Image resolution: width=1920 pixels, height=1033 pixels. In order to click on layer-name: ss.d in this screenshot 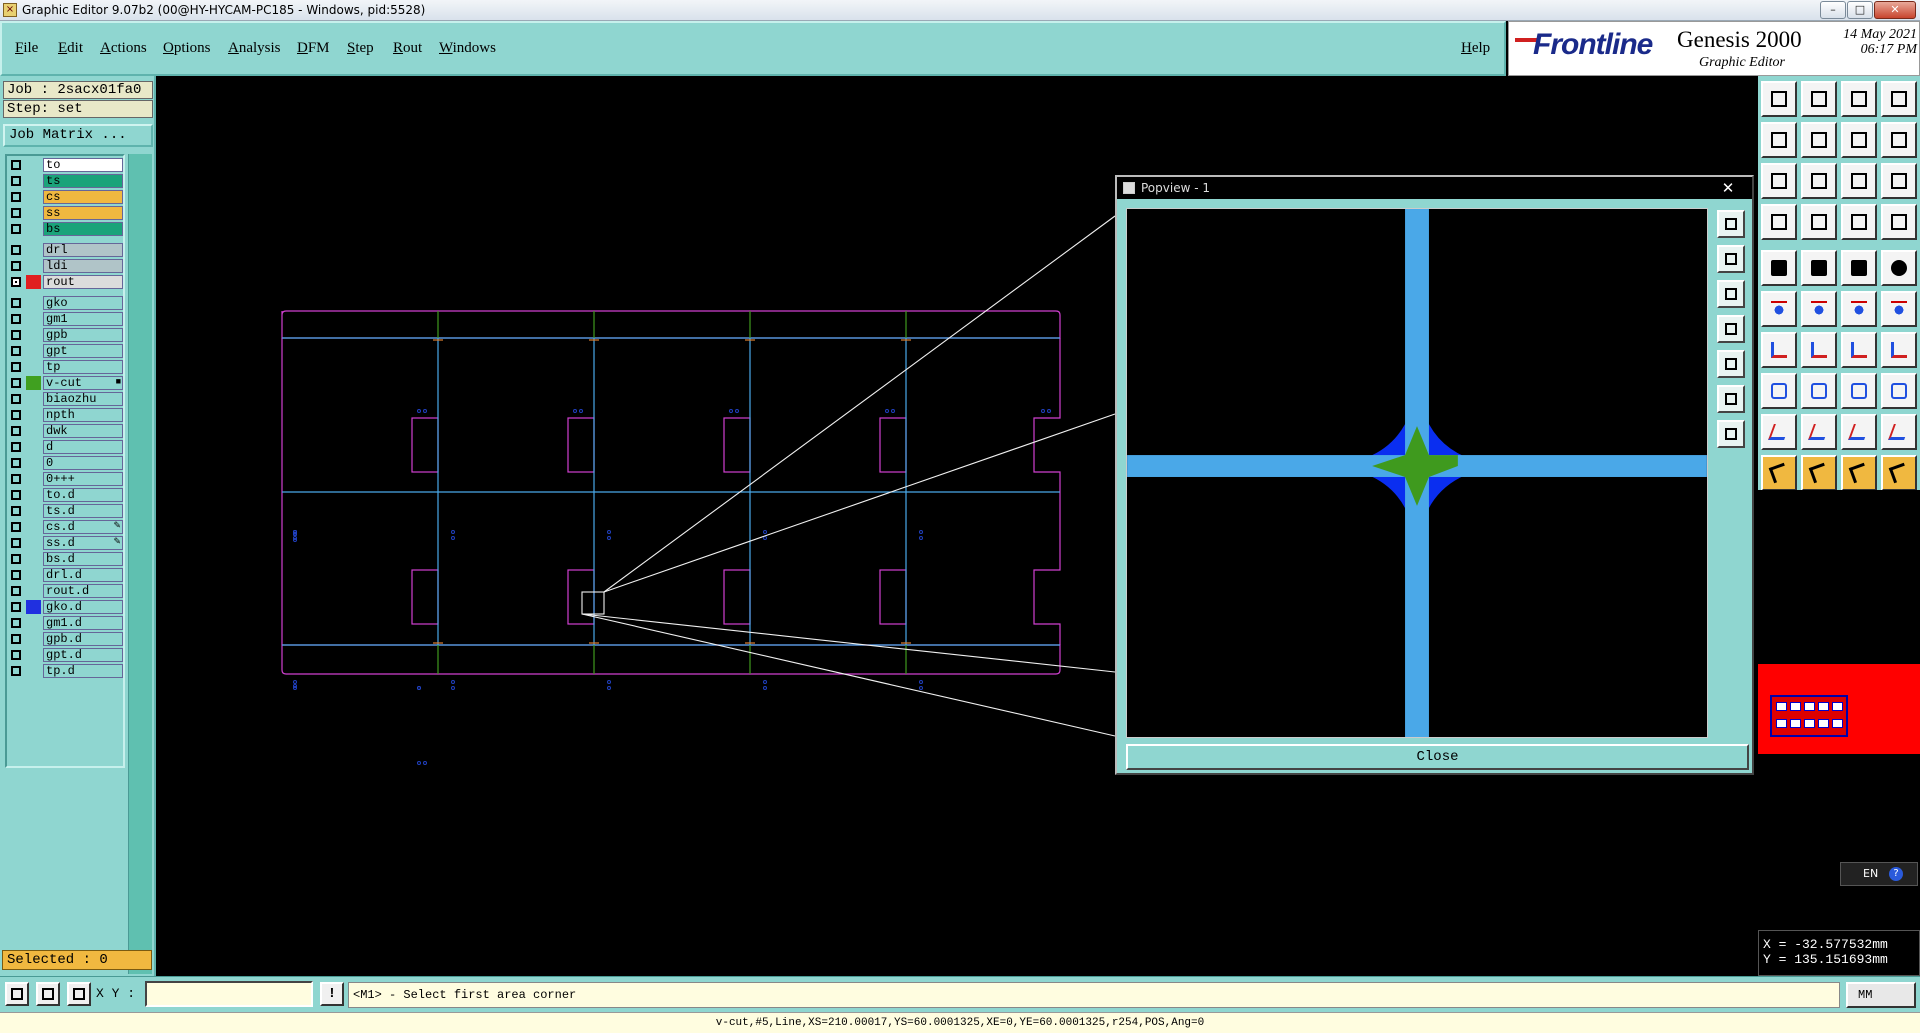, I will do `click(83, 543)`.